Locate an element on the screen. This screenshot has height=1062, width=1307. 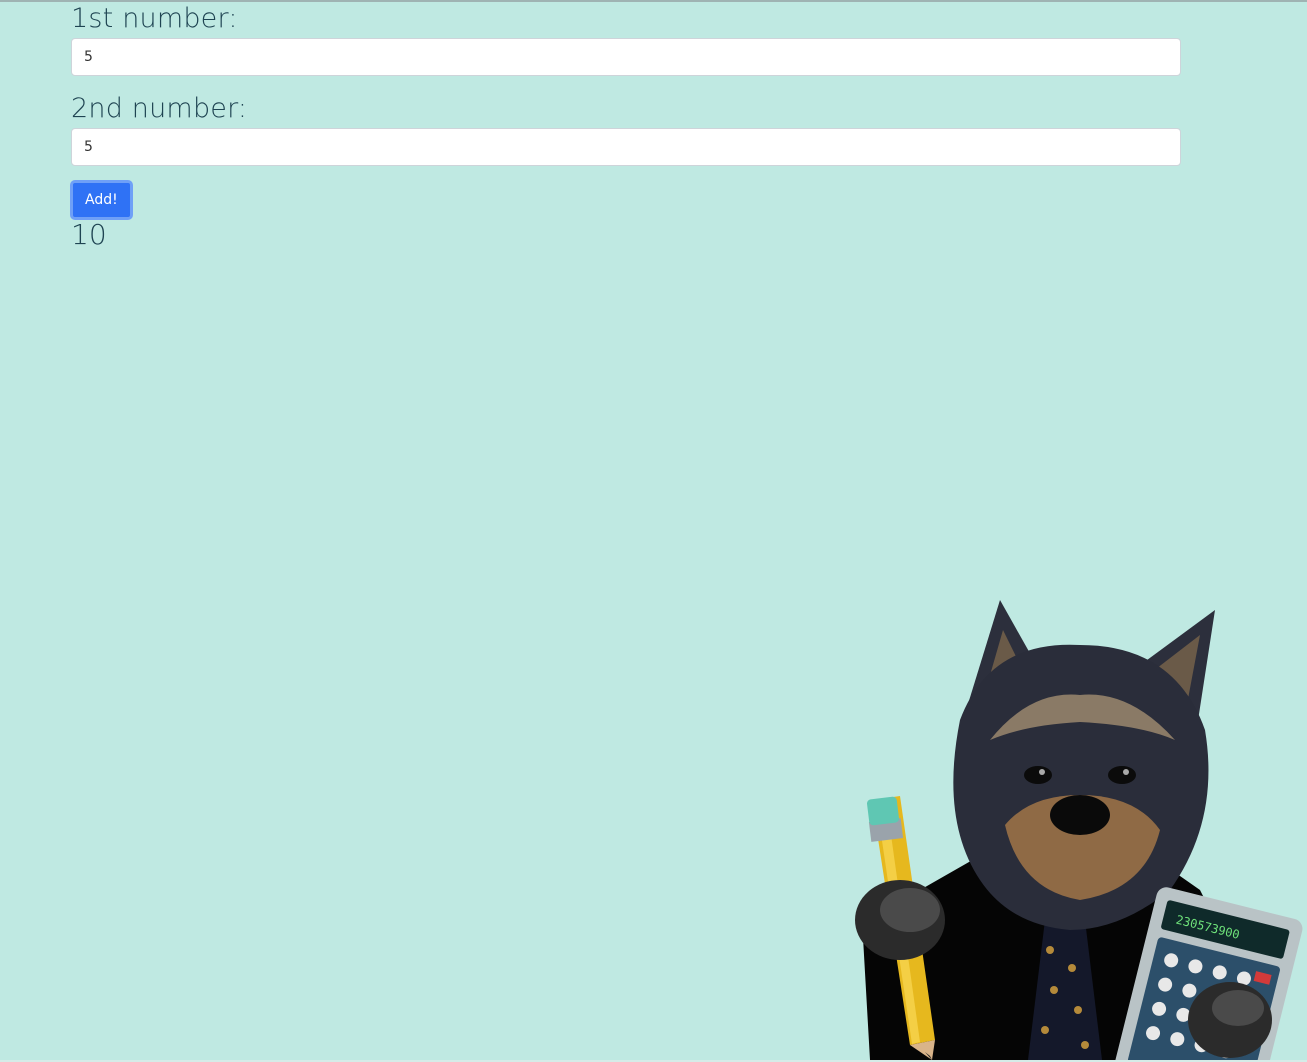
first-number-label: 1st number: is located at coordinates (154, 18).